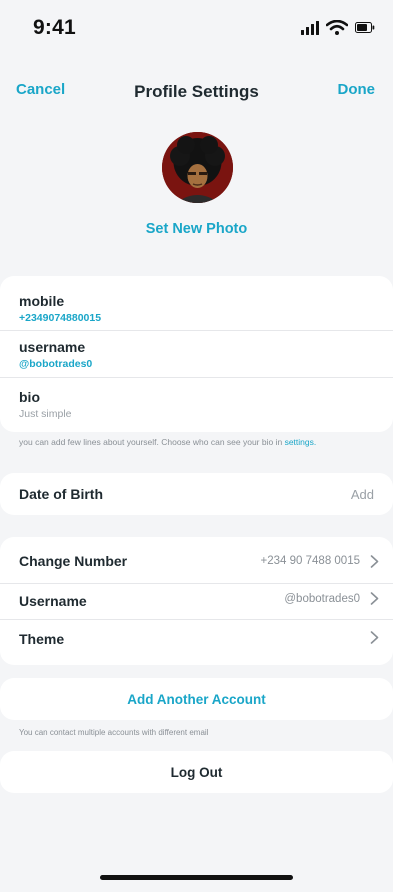 The width and height of the screenshot is (393, 892). Describe the element at coordinates (362, 494) in the screenshot. I see `add-date-of-birth-button: Add` at that location.